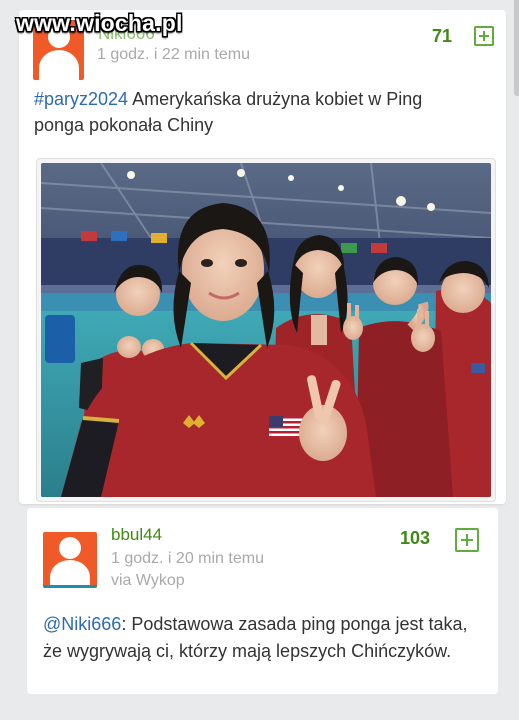 This screenshot has height=720, width=519. I want to click on comment-source: via Wykop, so click(148, 581).